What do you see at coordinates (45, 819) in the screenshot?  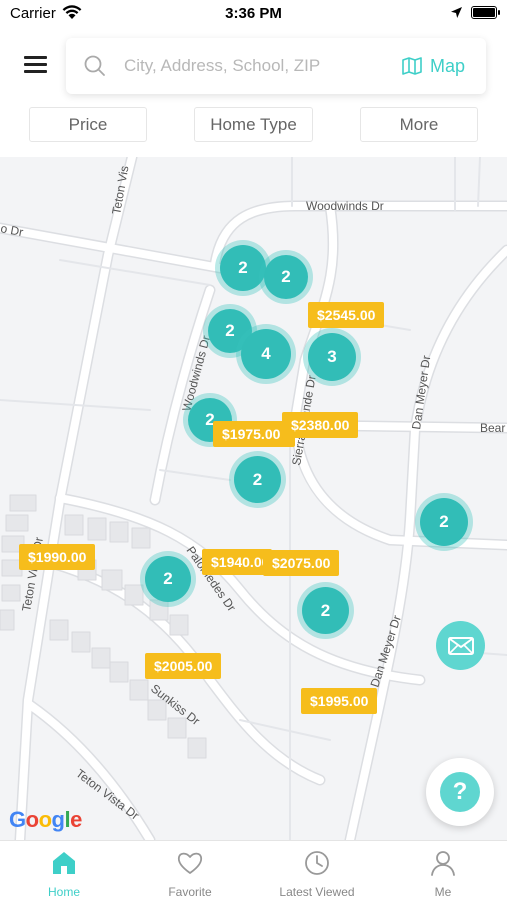 I see `google-logo: Google` at bounding box center [45, 819].